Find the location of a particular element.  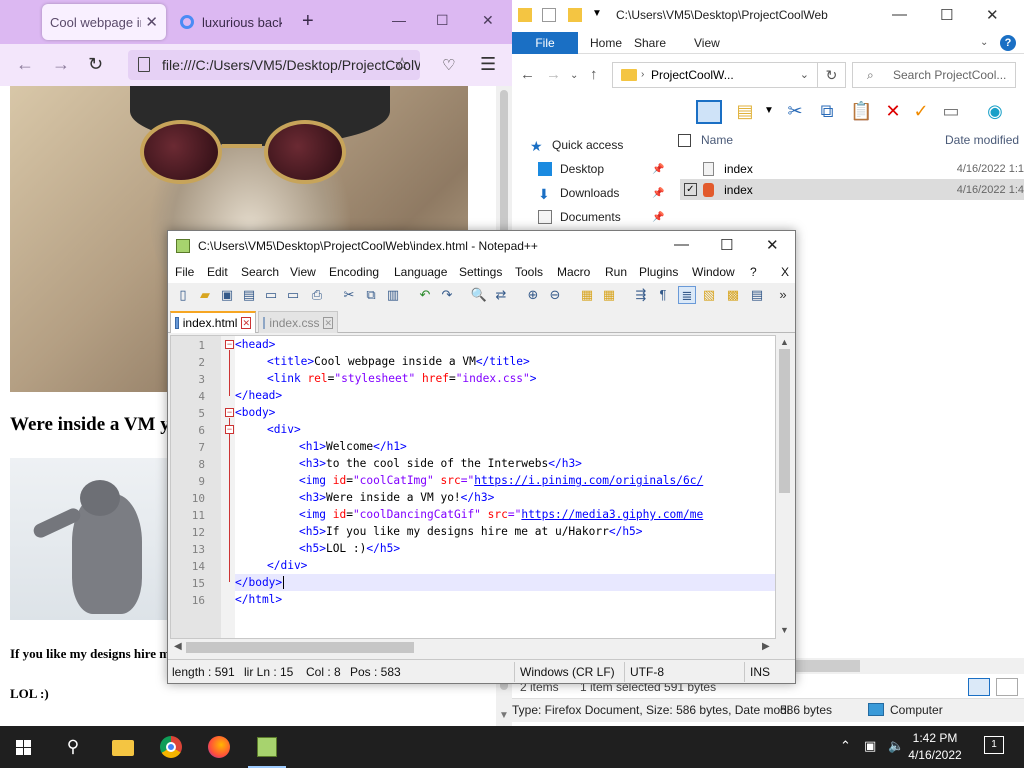

details-view-icon is located at coordinates (979, 687).